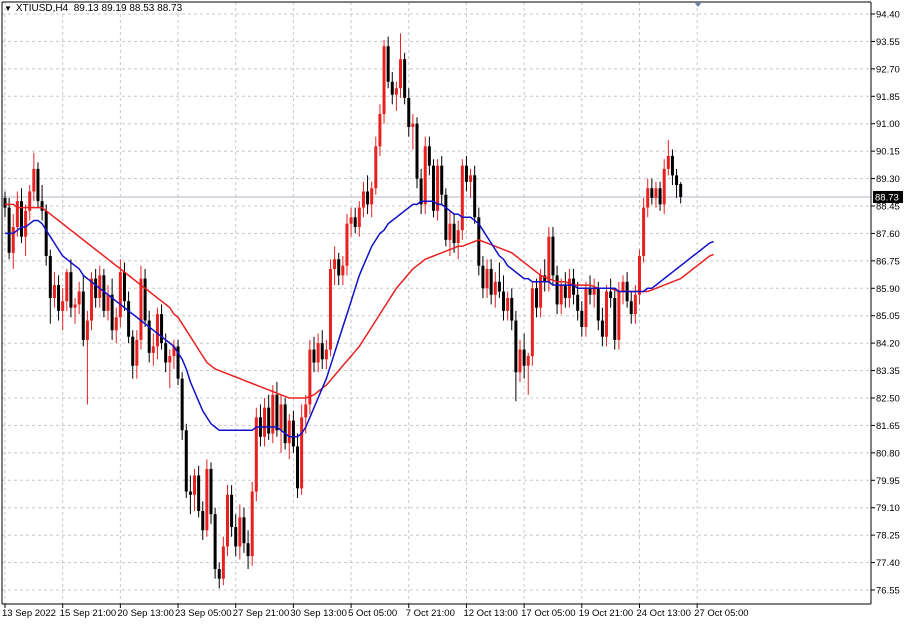  I want to click on price-tick-label: 78.25, so click(888, 536).